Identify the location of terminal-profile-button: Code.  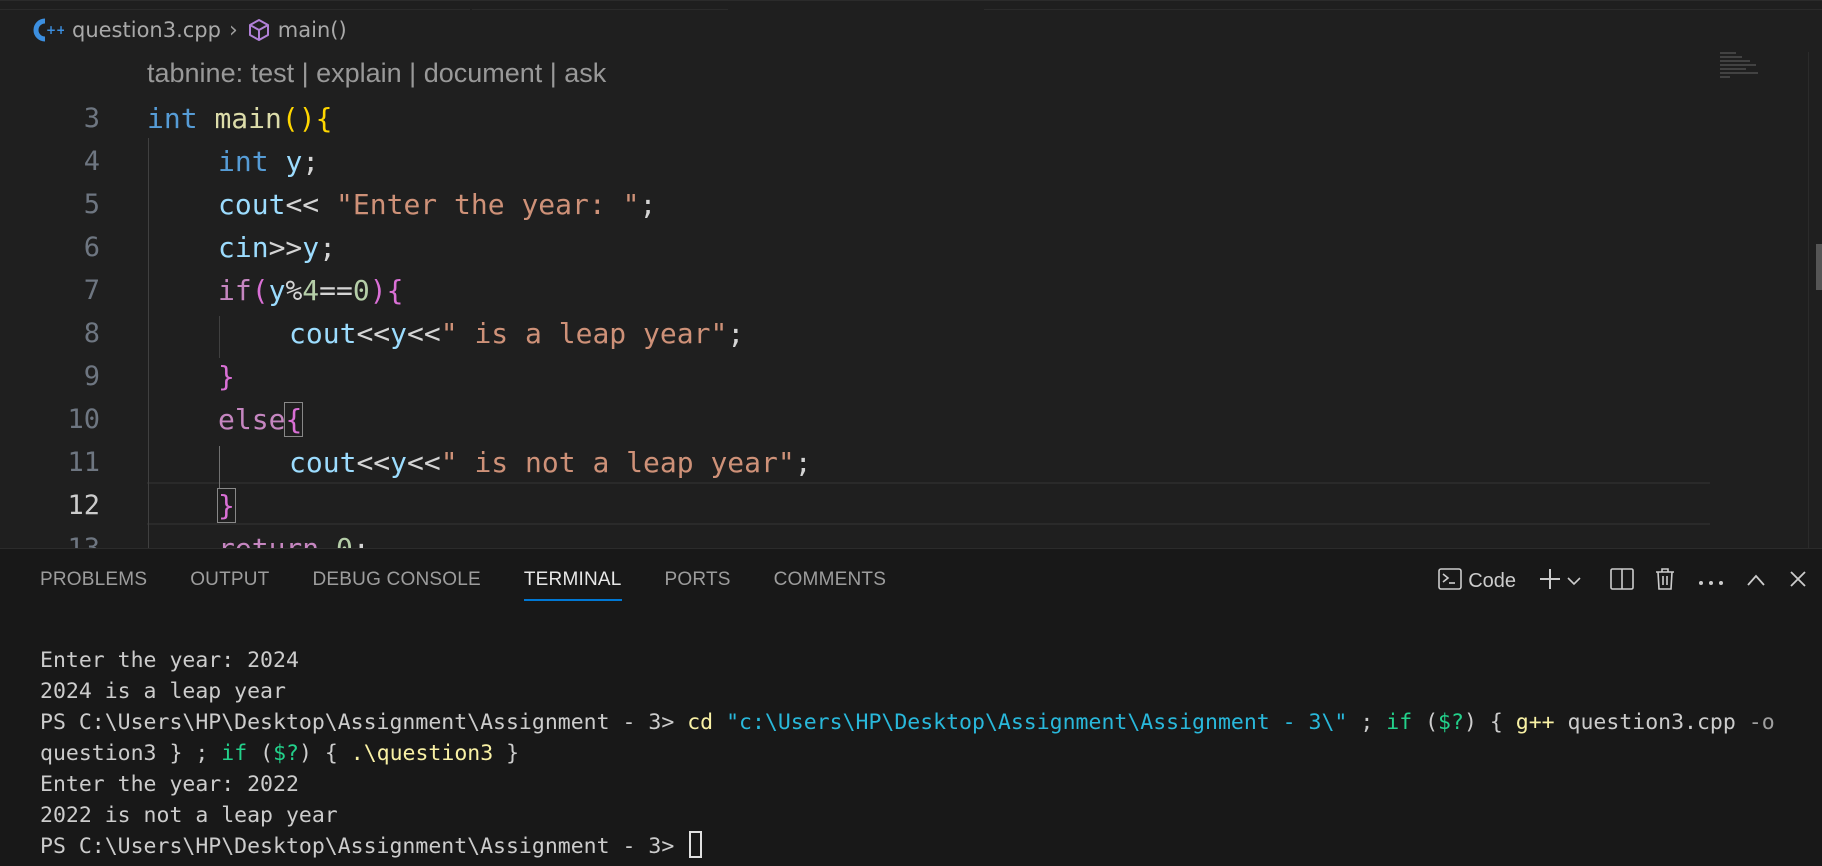
(1477, 581).